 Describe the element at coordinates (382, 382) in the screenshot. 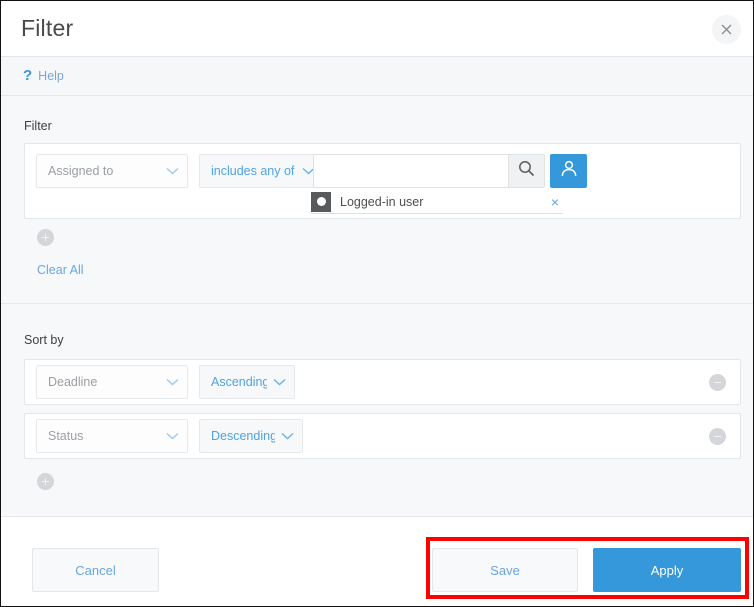

I see `sort-row: Deadline Ascending` at that location.